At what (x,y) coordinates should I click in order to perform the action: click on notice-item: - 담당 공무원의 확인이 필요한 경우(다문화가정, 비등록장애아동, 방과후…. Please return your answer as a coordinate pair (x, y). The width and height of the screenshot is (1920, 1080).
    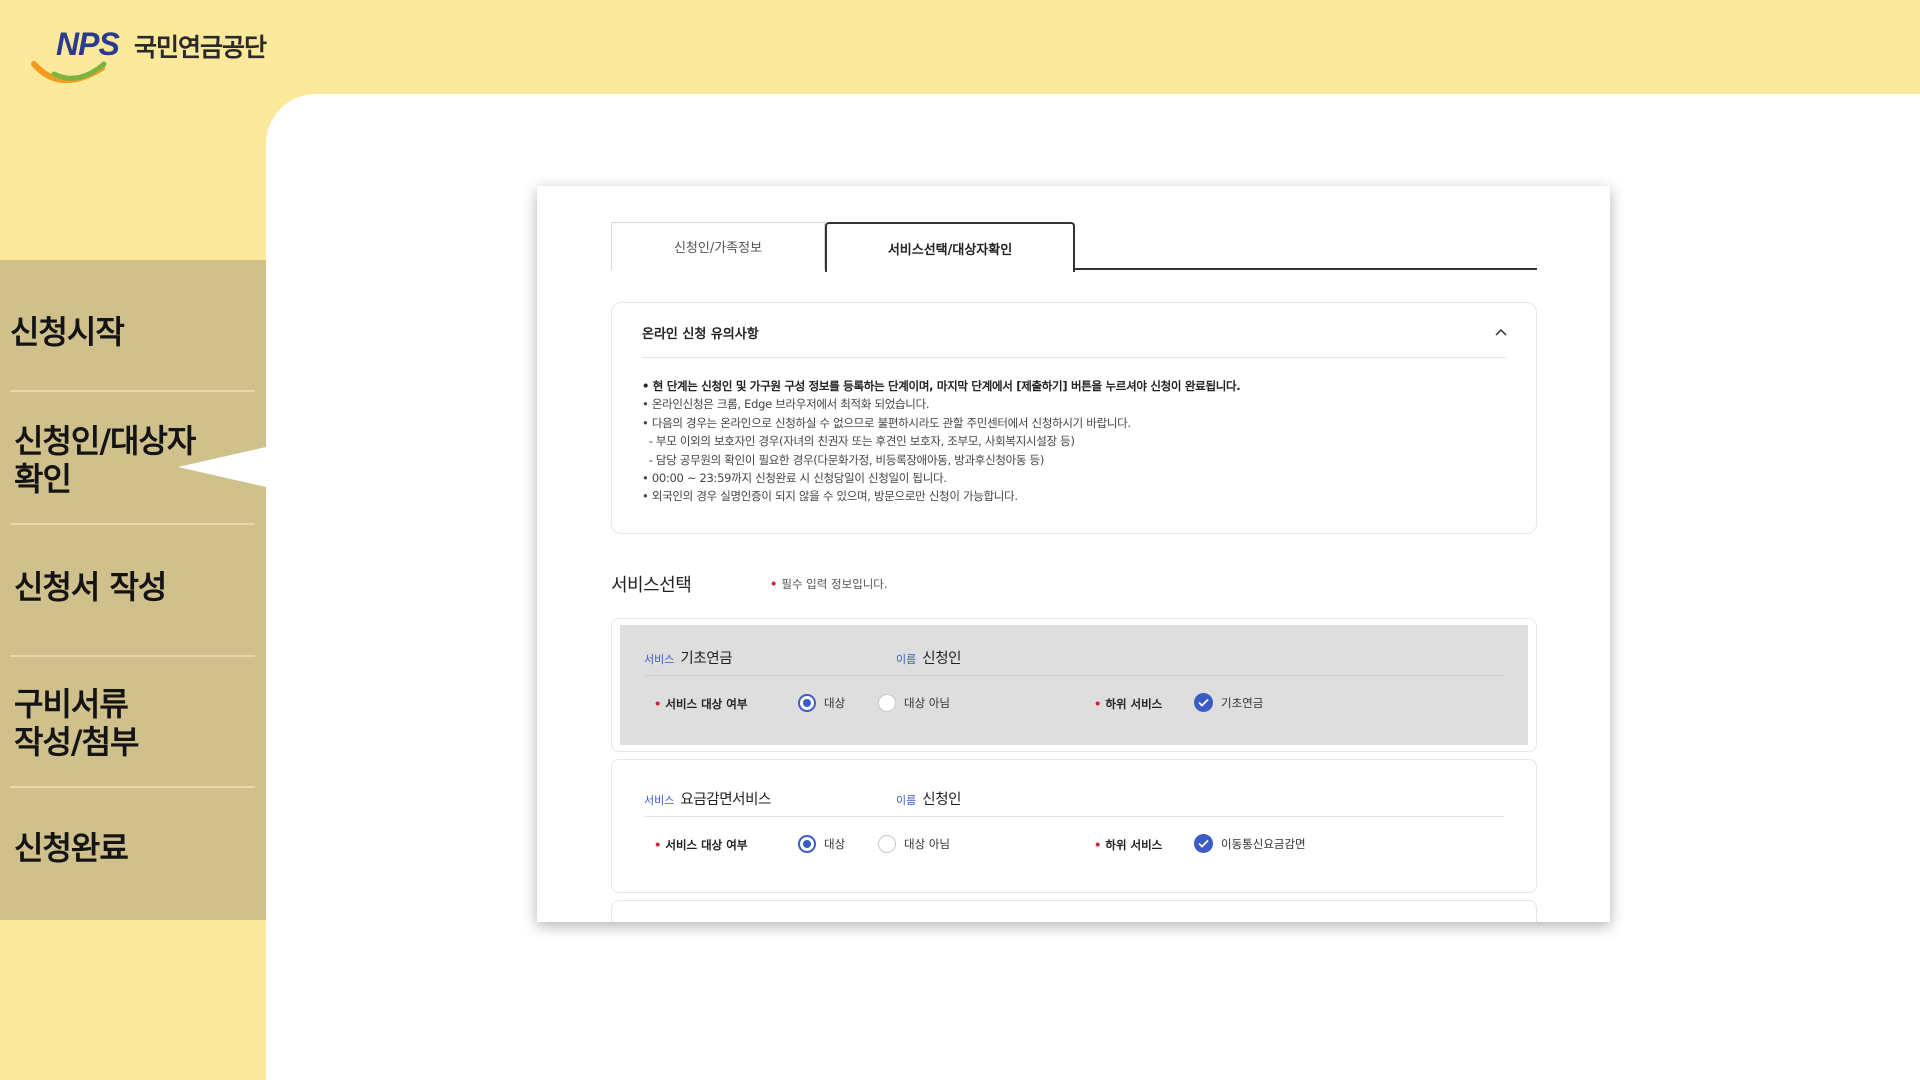
    Looking at the image, I should click on (843, 459).